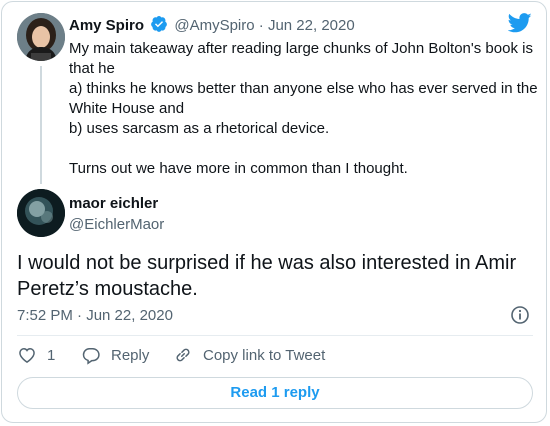 The height and width of the screenshot is (426, 550). I want to click on link-icon, so click(183, 355).